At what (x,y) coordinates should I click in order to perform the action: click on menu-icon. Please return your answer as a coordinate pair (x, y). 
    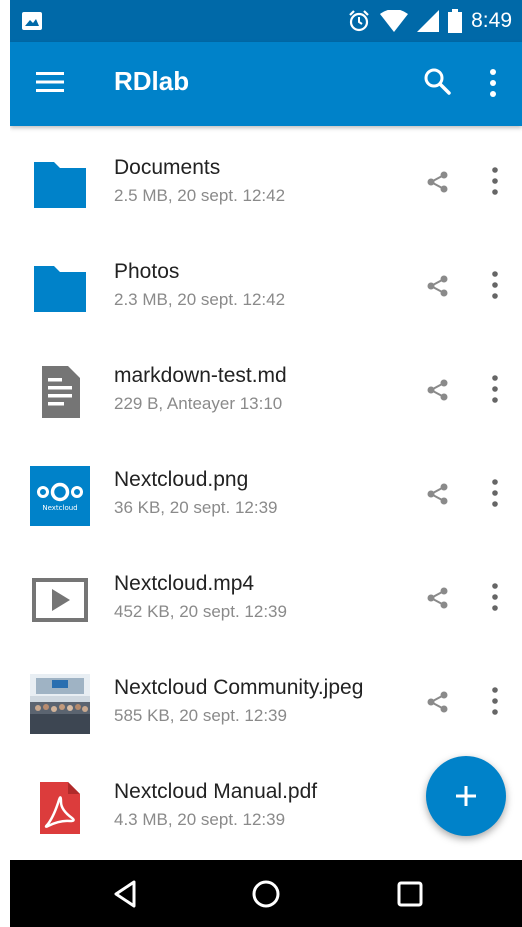
    Looking at the image, I should click on (50, 82).